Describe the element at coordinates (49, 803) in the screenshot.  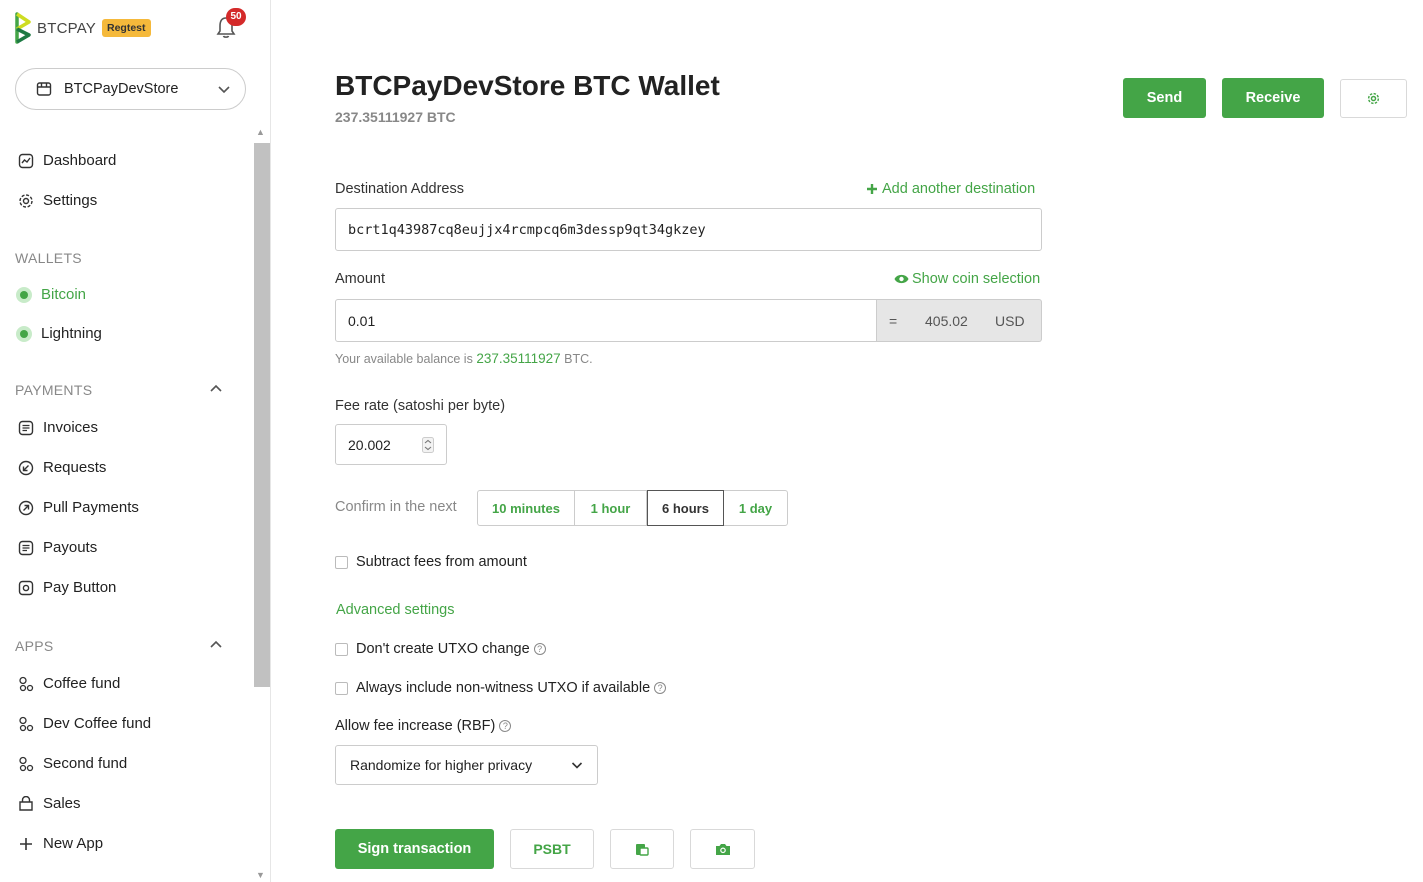
I see `sidebar-item-sales: Sales` at that location.